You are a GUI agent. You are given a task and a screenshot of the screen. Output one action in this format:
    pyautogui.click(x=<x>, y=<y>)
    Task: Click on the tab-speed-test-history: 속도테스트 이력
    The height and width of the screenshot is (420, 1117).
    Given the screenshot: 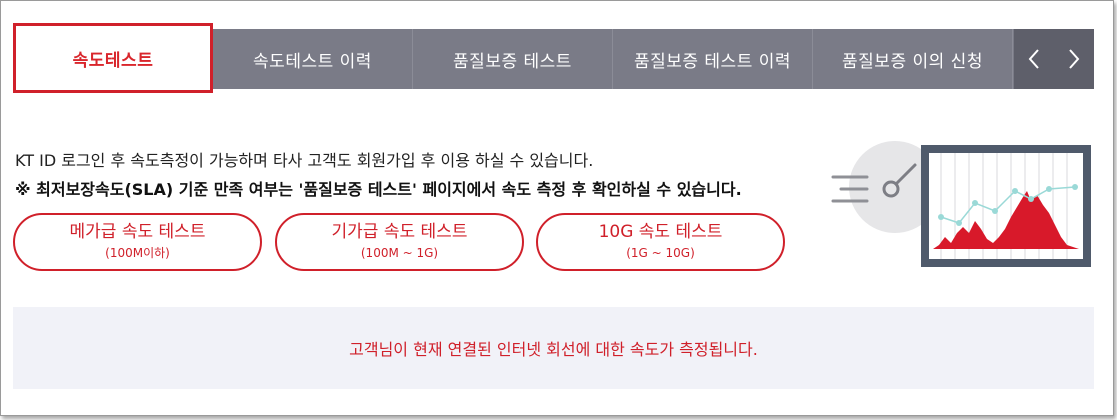 What is the action you would take?
    pyautogui.click(x=313, y=59)
    